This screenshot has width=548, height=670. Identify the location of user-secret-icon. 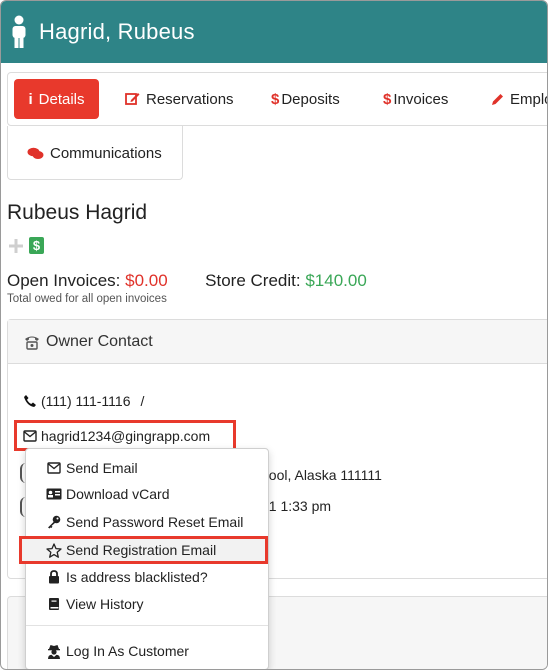
(54, 651).